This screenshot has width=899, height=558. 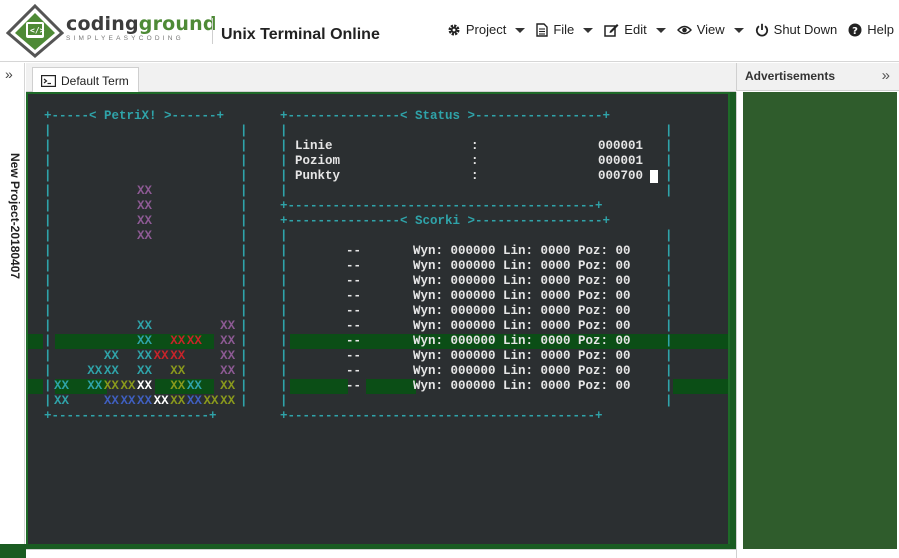 I want to click on brand: codingground SIMPLYEASYCODING, so click(x=141, y=29).